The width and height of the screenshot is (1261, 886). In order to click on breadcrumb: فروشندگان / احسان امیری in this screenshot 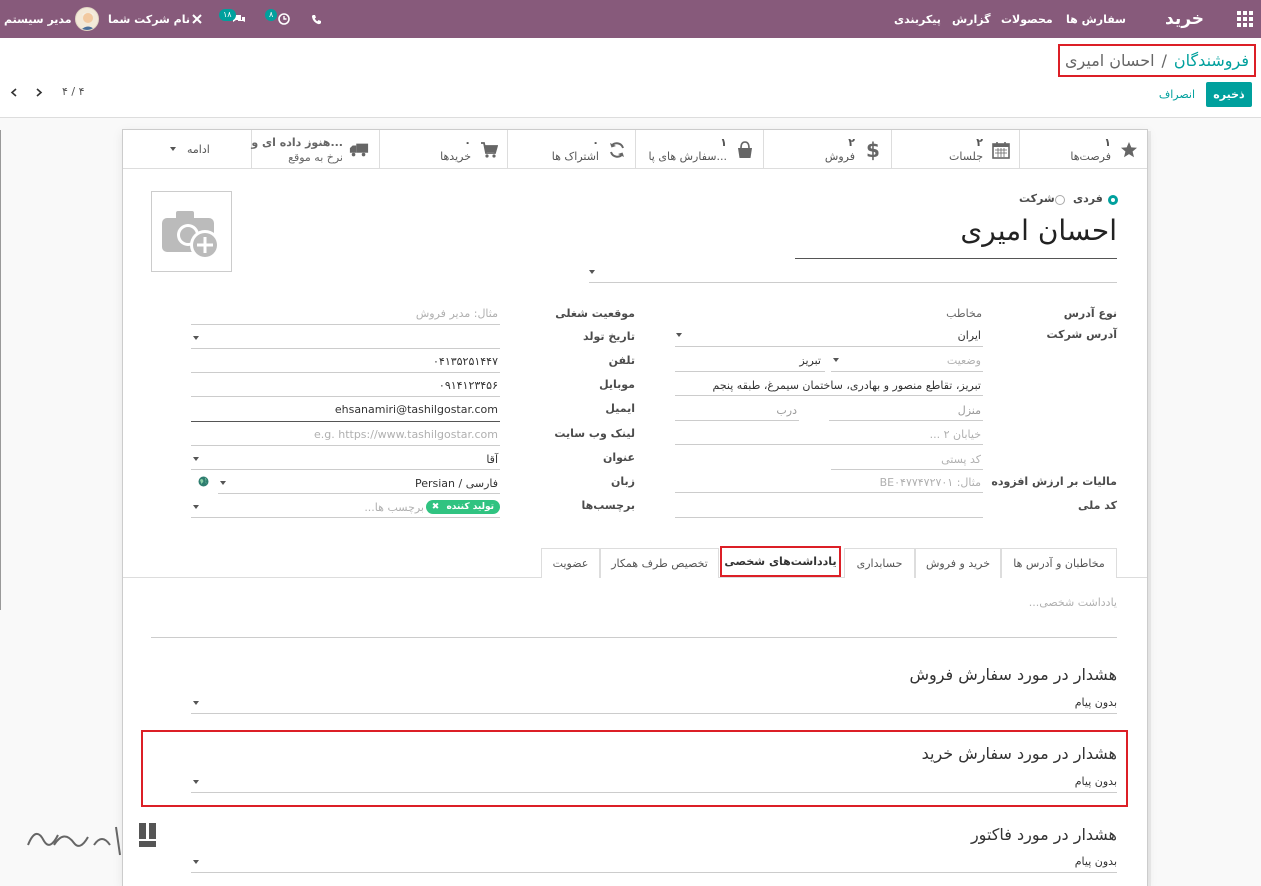, I will do `click(1157, 60)`.